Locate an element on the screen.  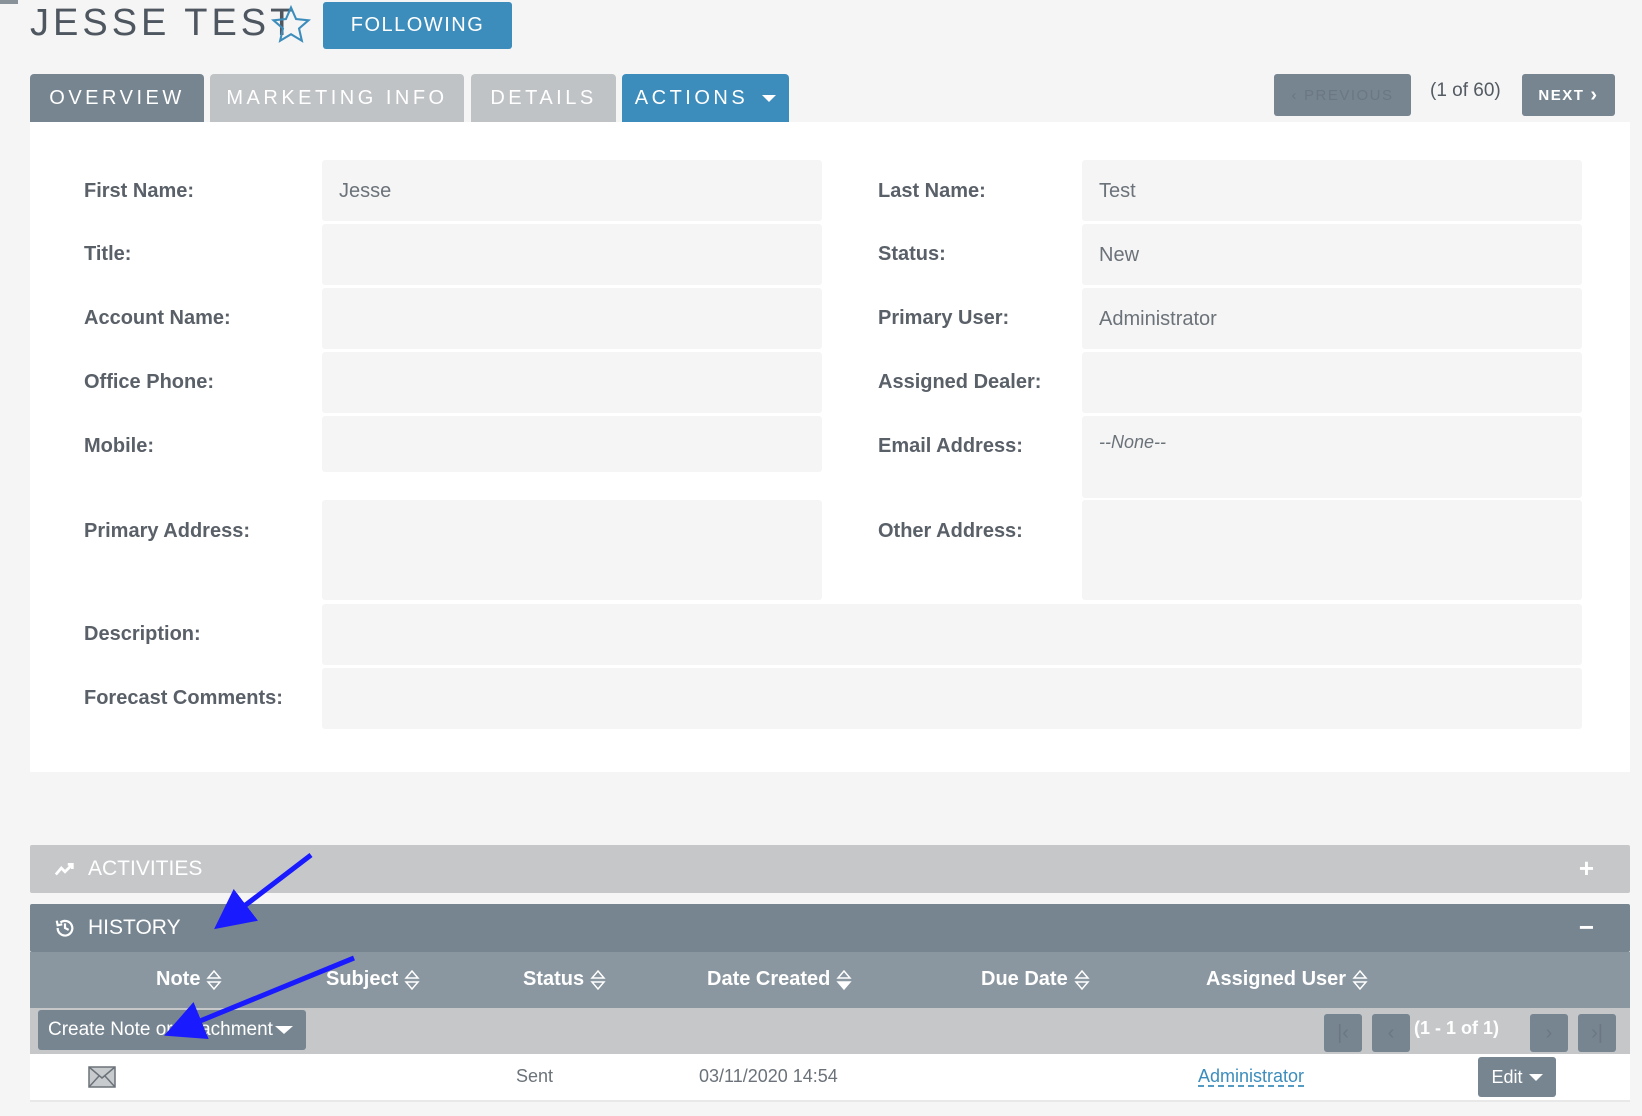
column-assigned-user: Assigned User is located at coordinates (1287, 979).